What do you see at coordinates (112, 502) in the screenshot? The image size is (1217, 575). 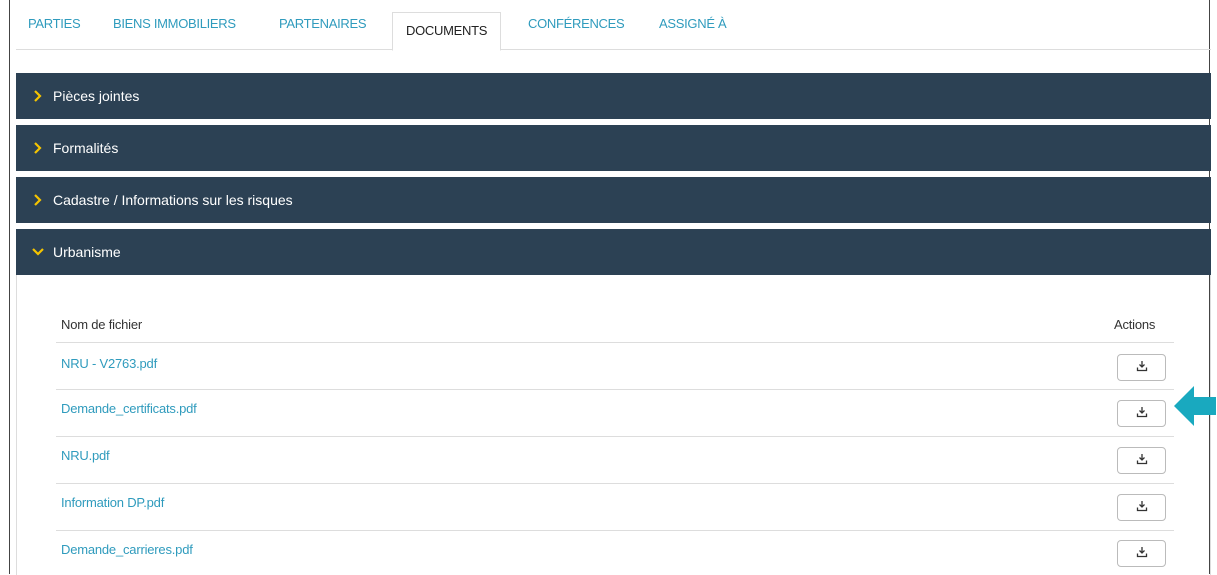 I see `file-link: Information DP.pdf` at bounding box center [112, 502].